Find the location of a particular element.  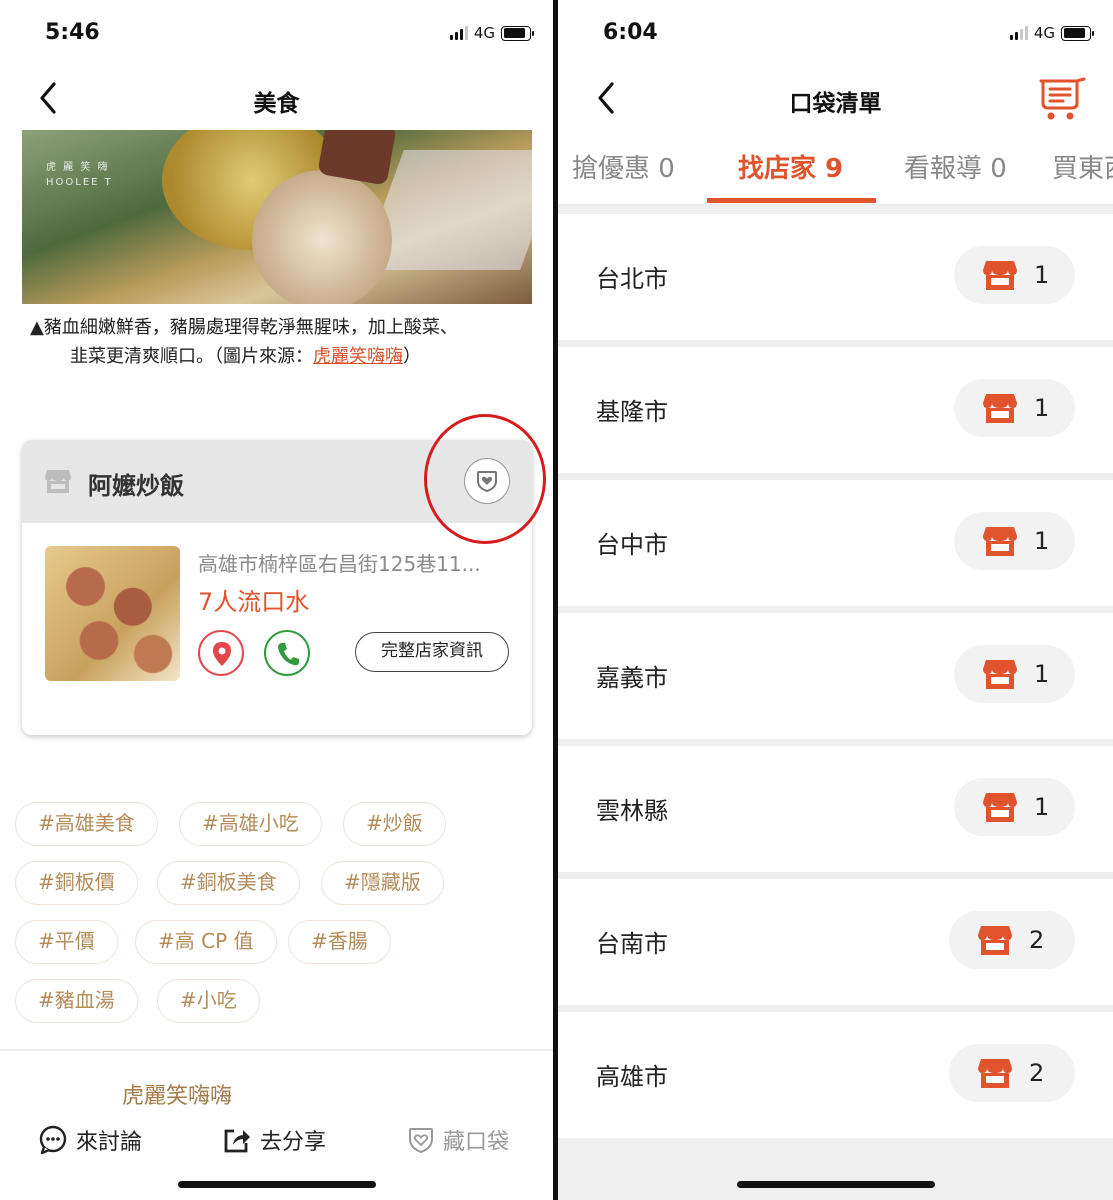

nav-bar: 口袋清單 is located at coordinates (835, 99).